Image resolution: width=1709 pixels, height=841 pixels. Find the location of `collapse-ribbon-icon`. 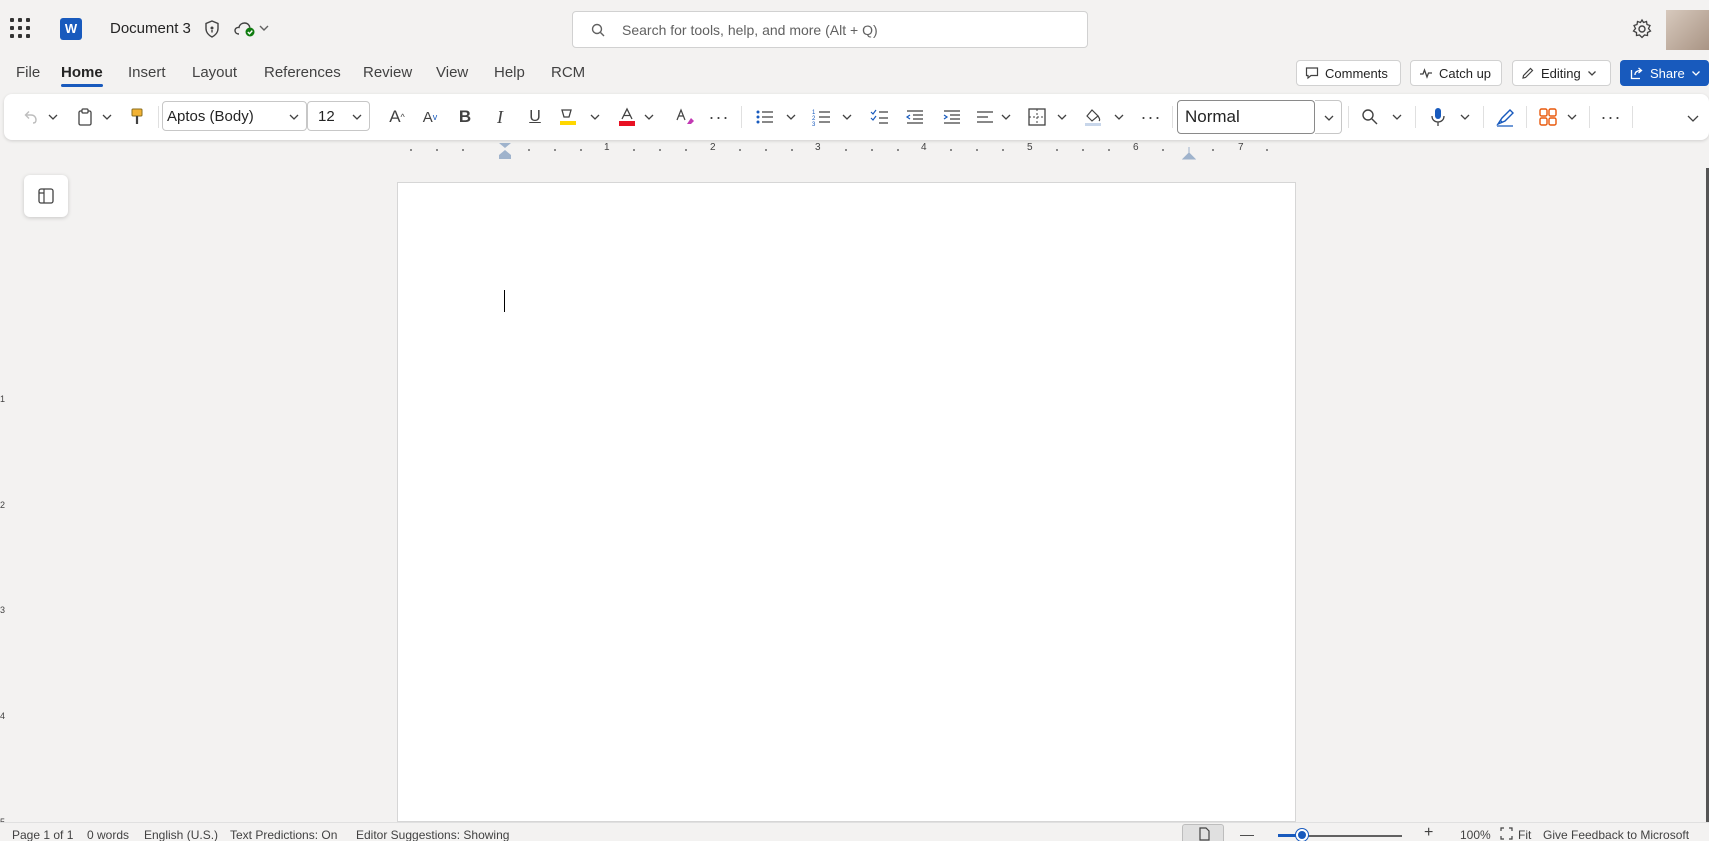

collapse-ribbon-icon is located at coordinates (1693, 117).